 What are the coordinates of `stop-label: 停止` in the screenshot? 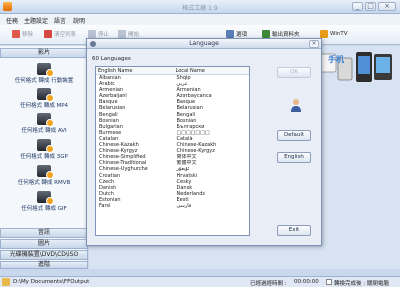 It's located at (104, 35).